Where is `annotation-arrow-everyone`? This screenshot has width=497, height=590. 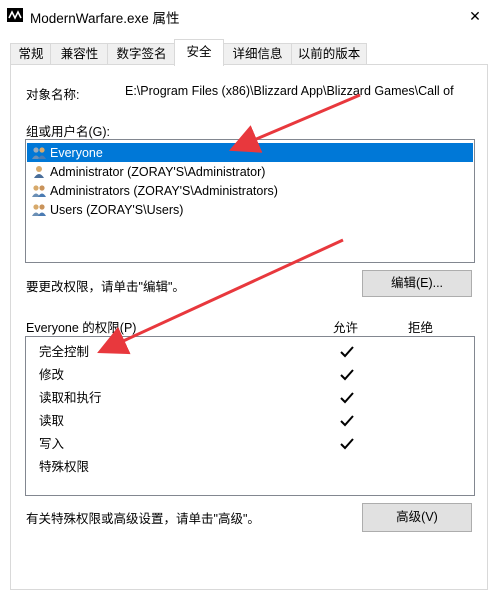
annotation-arrow-everyone is located at coordinates (294, 123).